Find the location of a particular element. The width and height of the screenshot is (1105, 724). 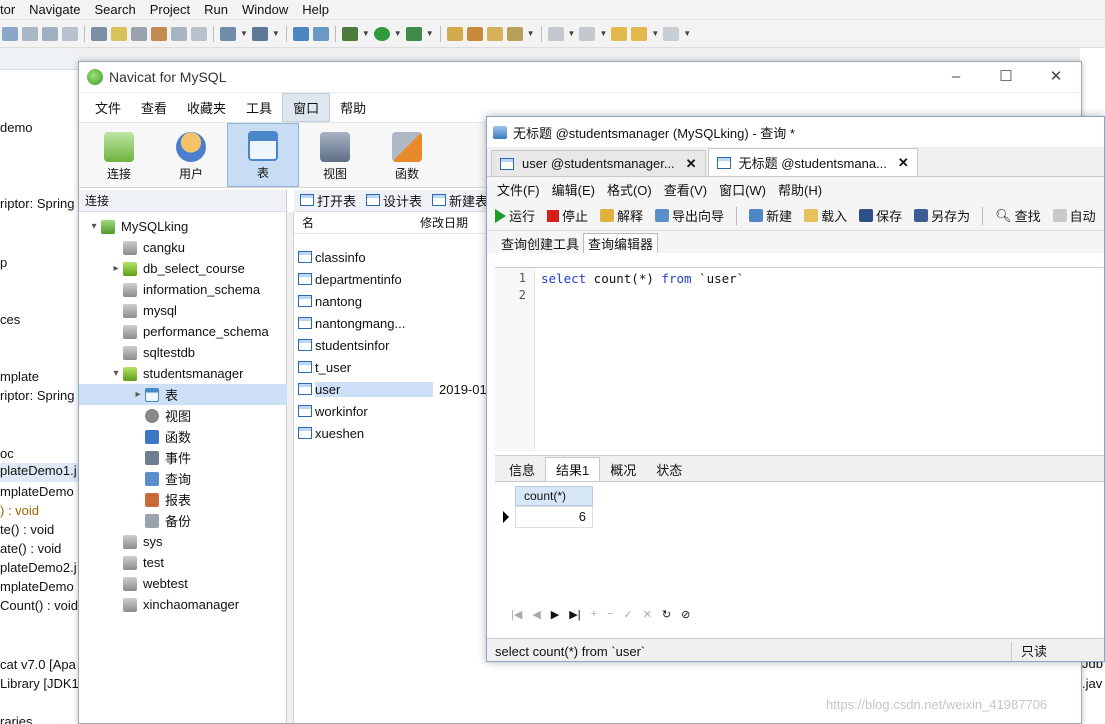

column-name-header: 名 is located at coordinates (357, 222).